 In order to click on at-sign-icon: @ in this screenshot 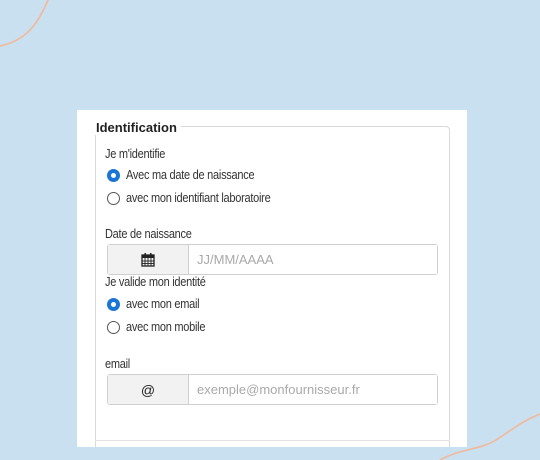, I will do `click(148, 389)`.